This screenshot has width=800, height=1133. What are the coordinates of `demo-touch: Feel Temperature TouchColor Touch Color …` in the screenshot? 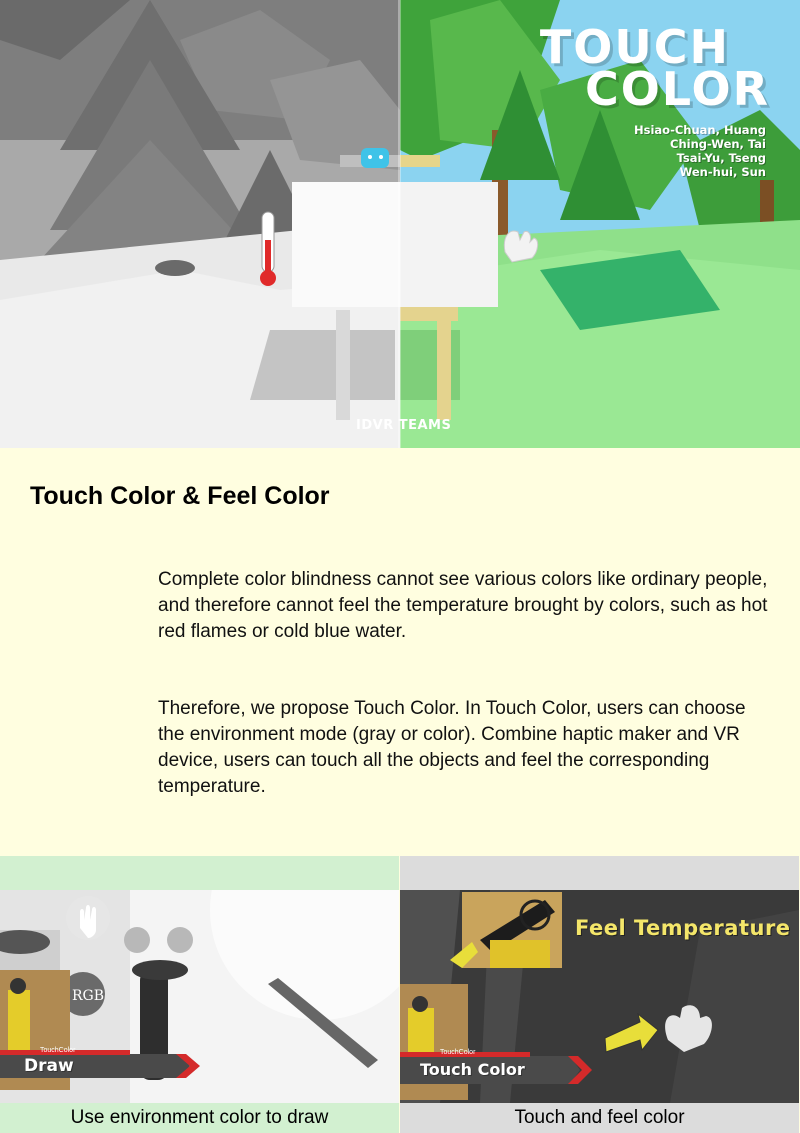 It's located at (599, 994).